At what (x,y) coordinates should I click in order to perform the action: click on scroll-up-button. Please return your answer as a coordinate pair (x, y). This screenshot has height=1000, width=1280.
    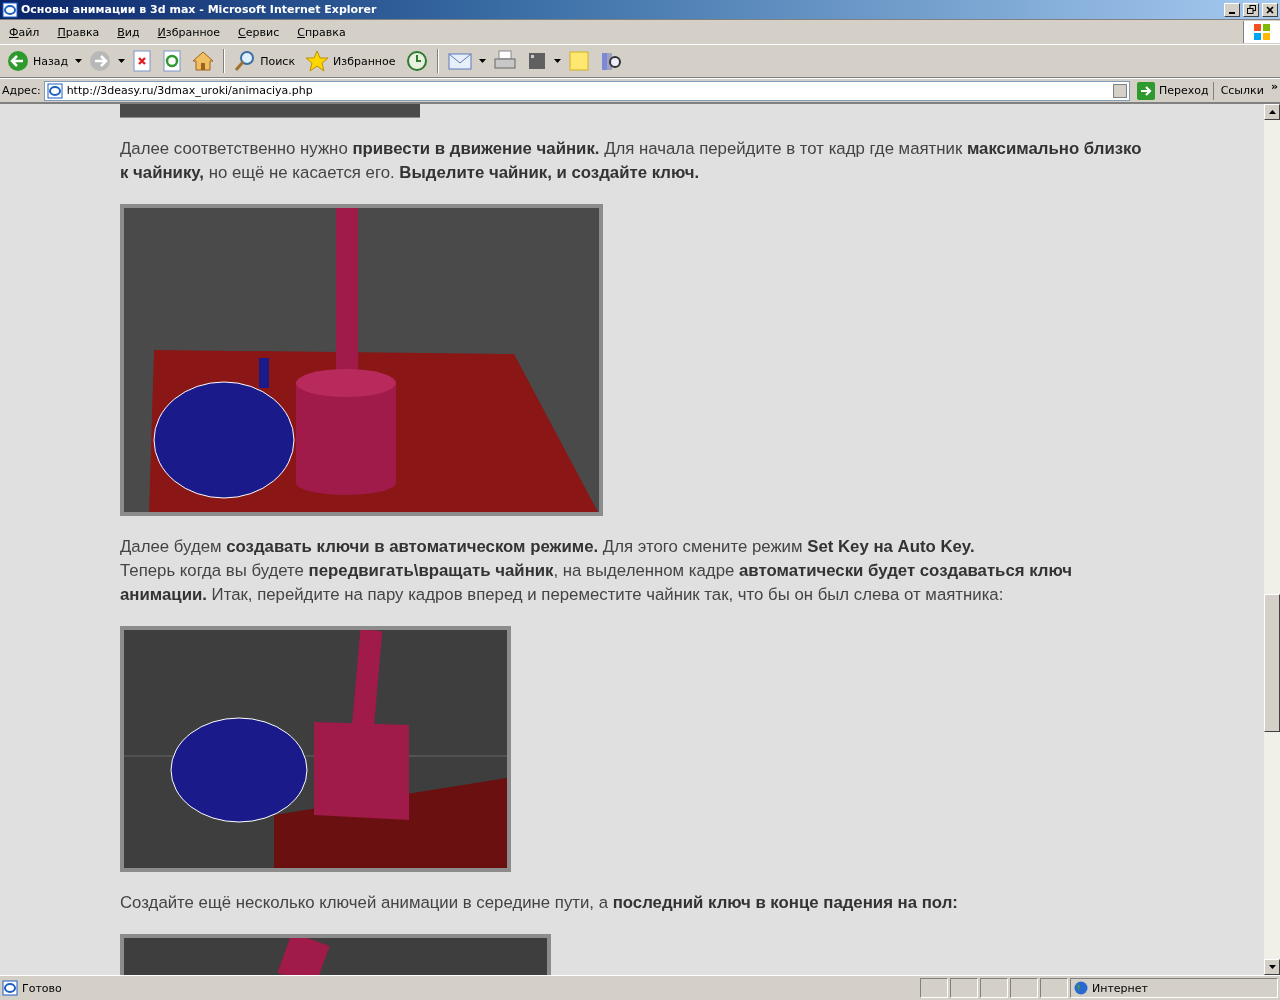
    Looking at the image, I should click on (1272, 112).